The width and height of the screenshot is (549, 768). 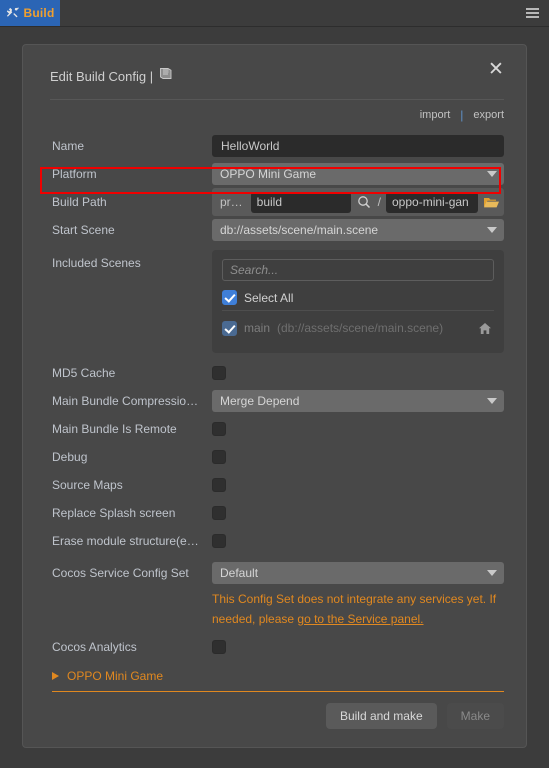 I want to click on scene-search-input, so click(x=358, y=270).